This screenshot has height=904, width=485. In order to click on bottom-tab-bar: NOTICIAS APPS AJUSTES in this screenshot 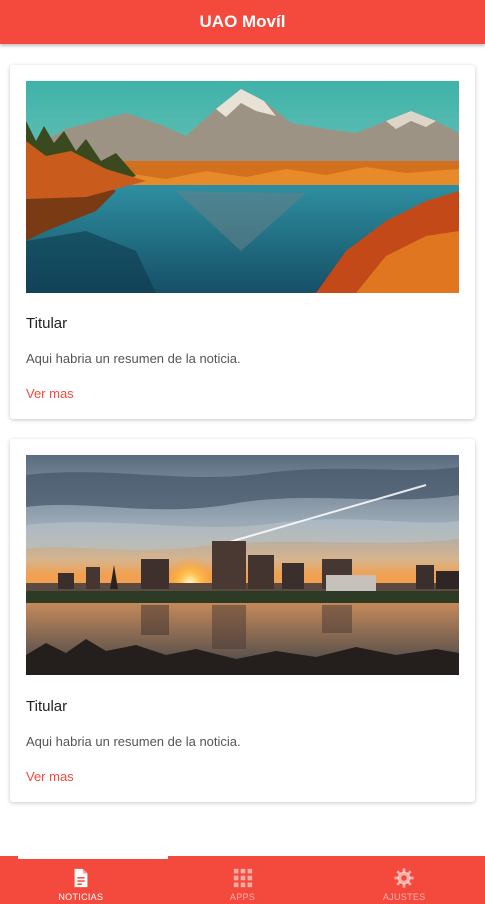, I will do `click(242, 880)`.